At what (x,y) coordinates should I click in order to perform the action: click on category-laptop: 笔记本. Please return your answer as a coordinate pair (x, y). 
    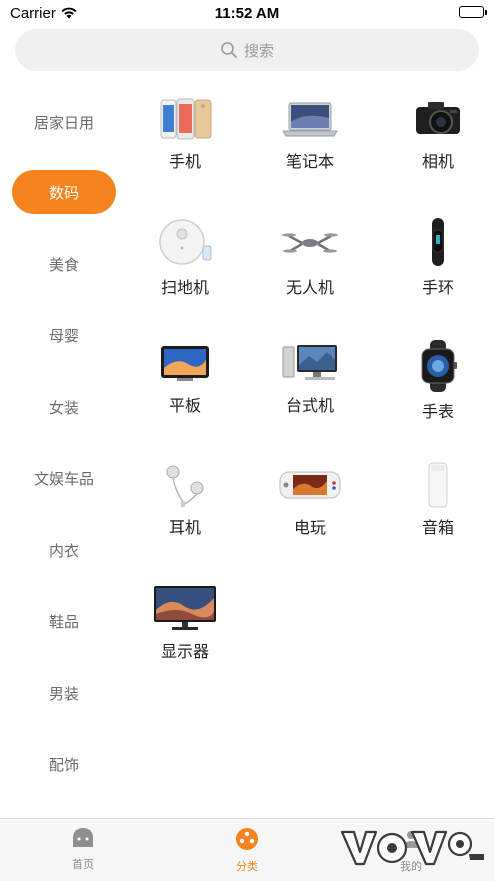
    Looking at the image, I should click on (310, 134).